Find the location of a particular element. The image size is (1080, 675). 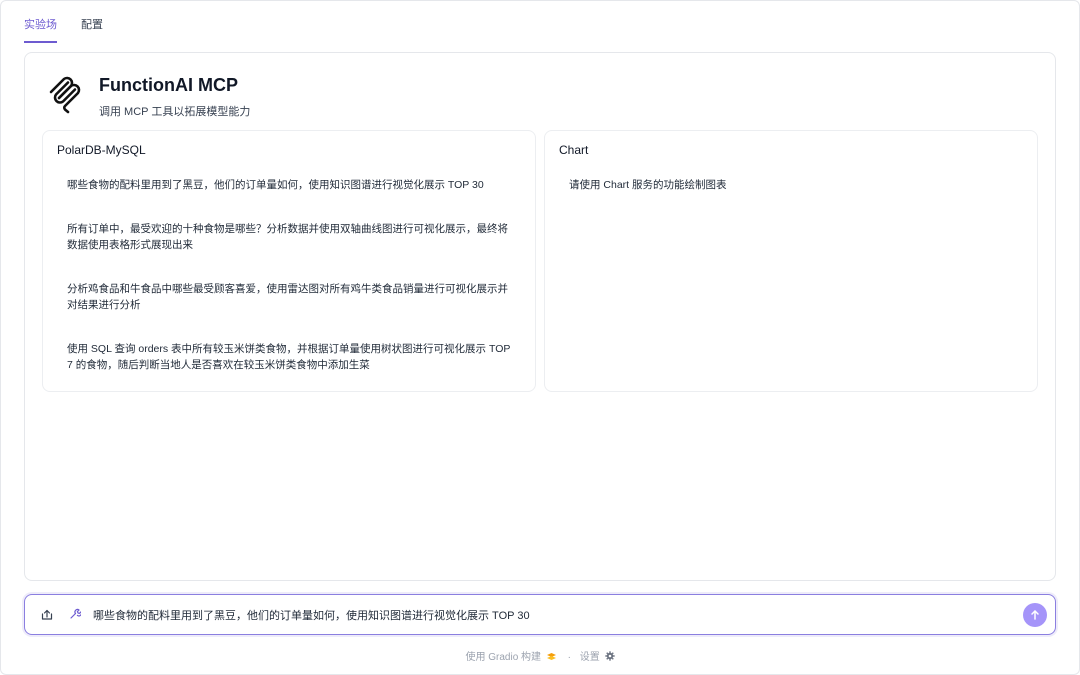

arrow-up-icon is located at coordinates (1035, 615).